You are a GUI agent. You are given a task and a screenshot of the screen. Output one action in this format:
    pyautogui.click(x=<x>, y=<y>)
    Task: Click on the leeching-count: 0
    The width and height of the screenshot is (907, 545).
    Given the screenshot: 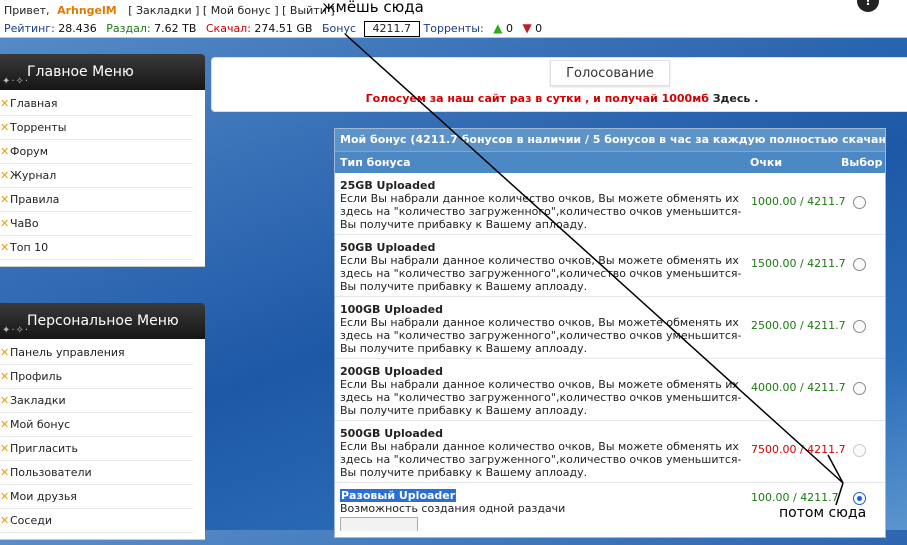 What is the action you would take?
    pyautogui.click(x=539, y=28)
    